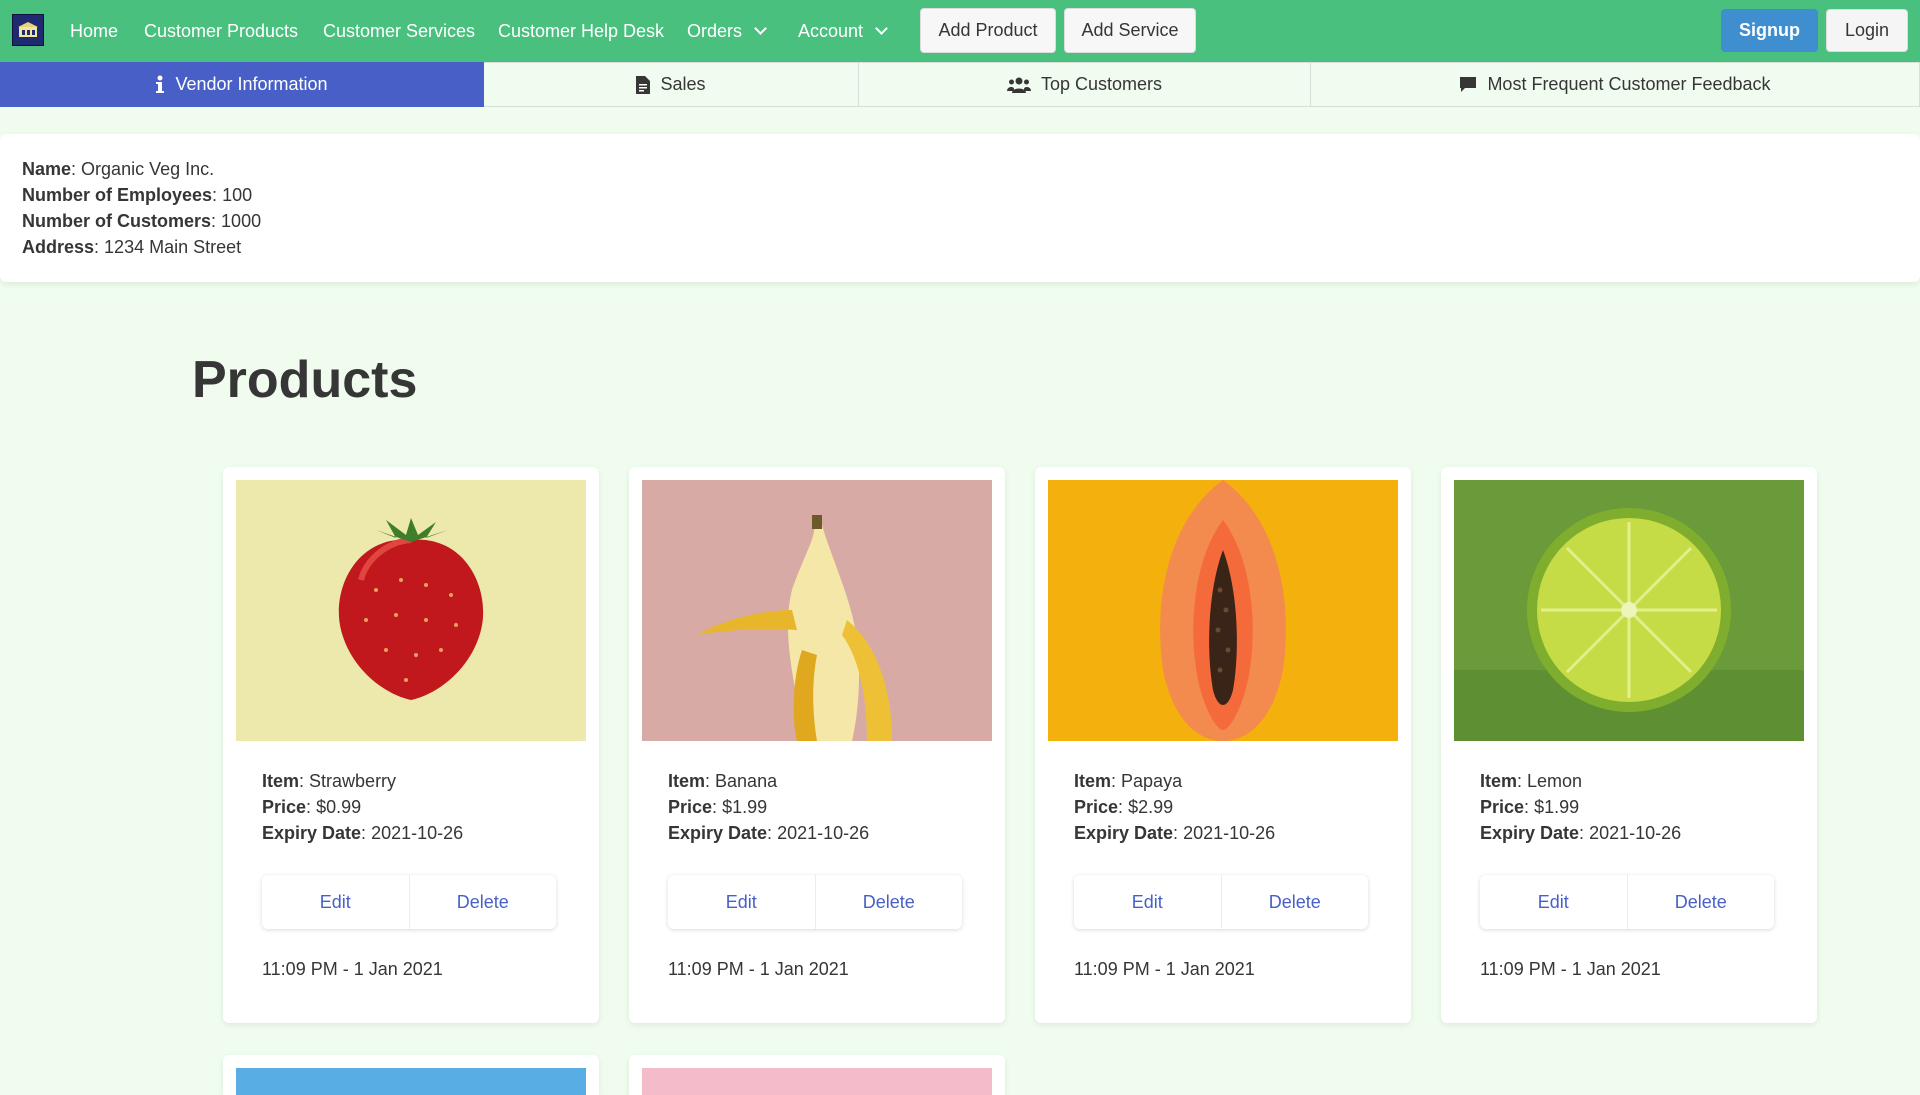 The width and height of the screenshot is (1920, 1095). I want to click on vendor-name-label: Name, so click(47, 169).